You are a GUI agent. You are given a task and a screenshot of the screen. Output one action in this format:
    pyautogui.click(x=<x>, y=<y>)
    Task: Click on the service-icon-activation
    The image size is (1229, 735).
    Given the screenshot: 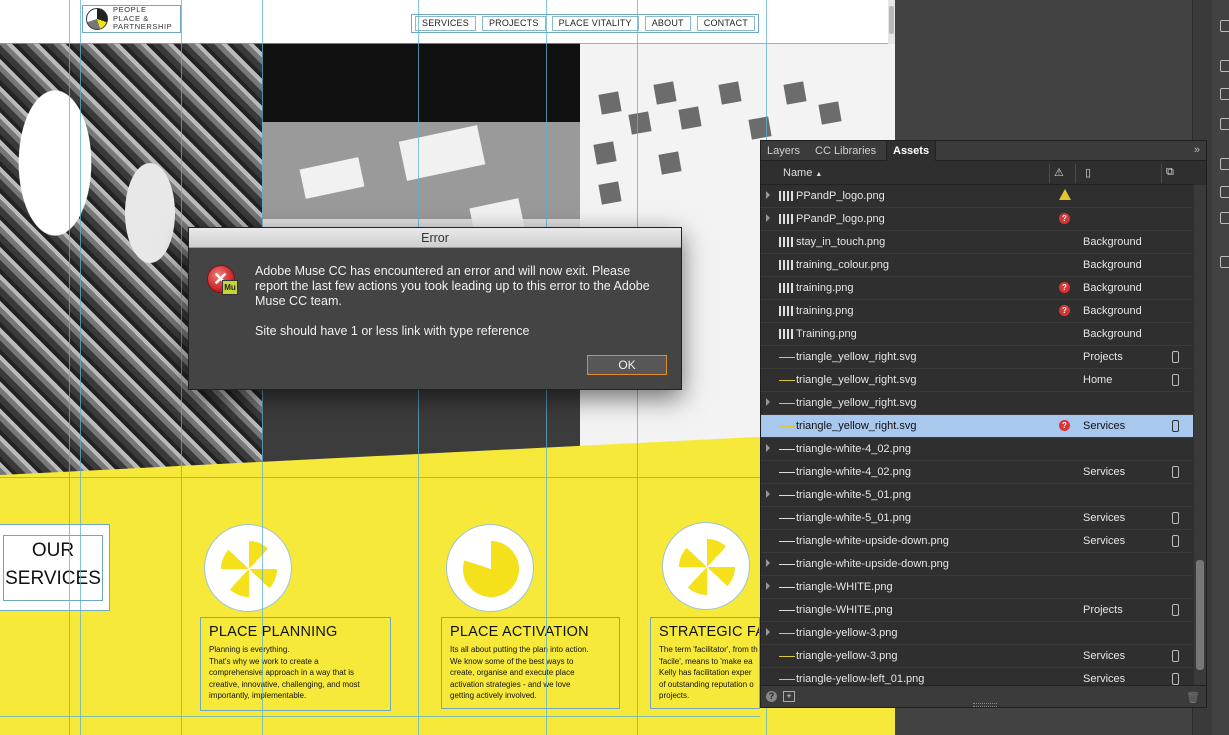 What is the action you would take?
    pyautogui.click(x=490, y=568)
    